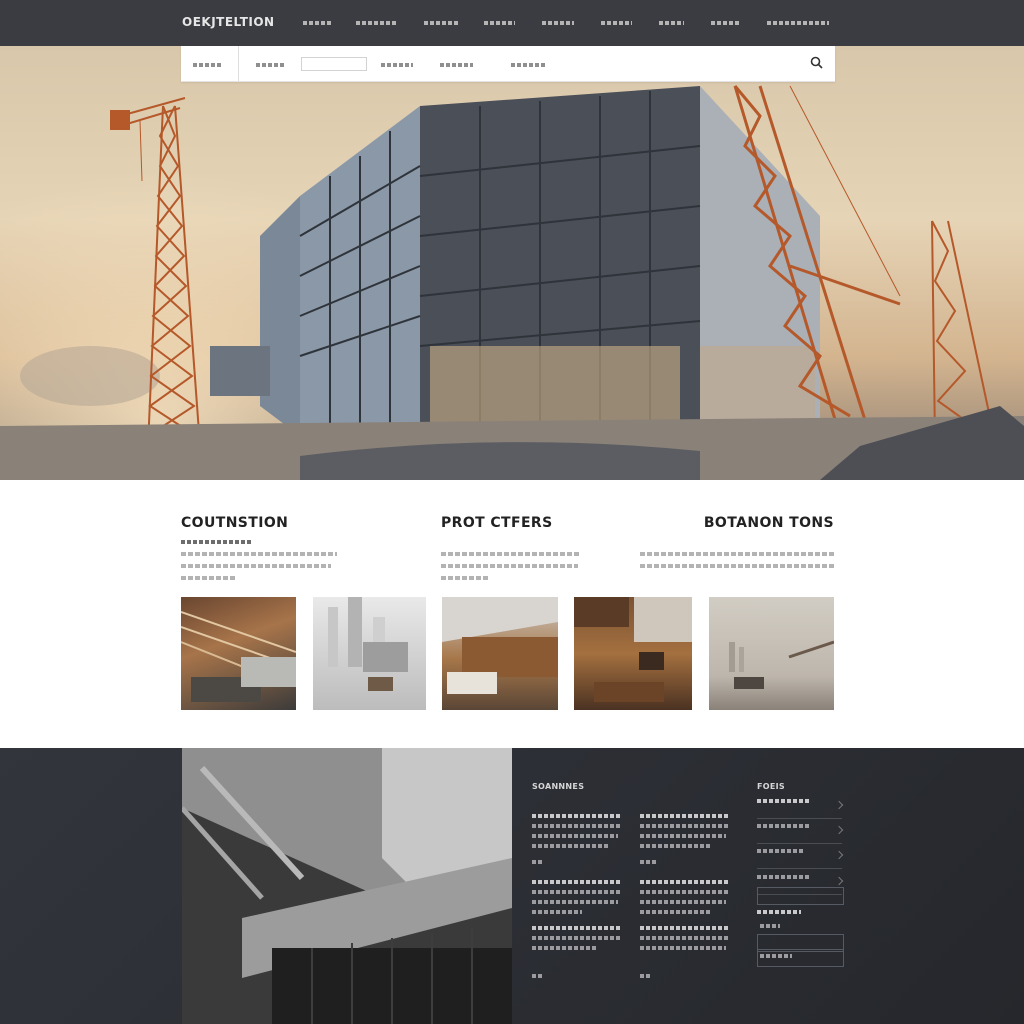 The height and width of the screenshot is (1024, 1024). I want to click on feature-col-2: PROT CTFERS, so click(516, 547).